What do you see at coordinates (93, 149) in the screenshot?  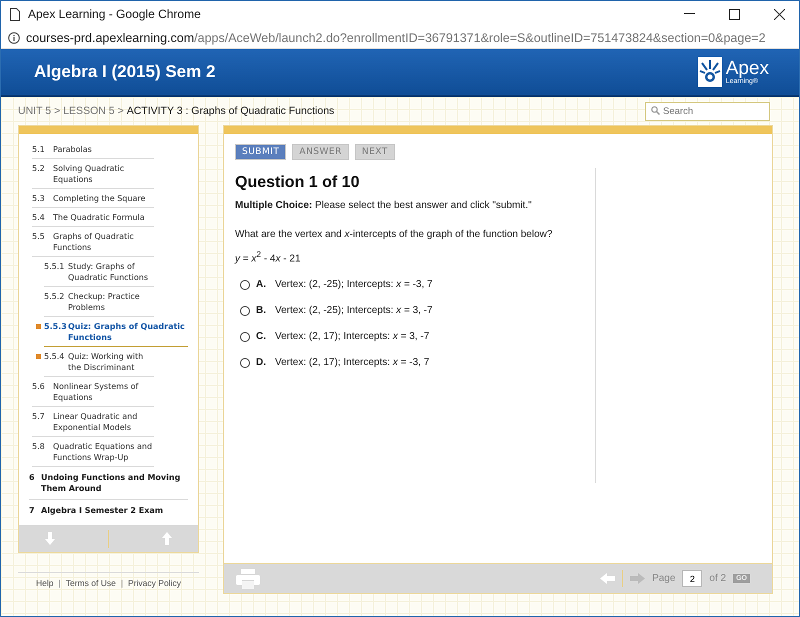 I see `outline-item: 5.1 Parabolas` at bounding box center [93, 149].